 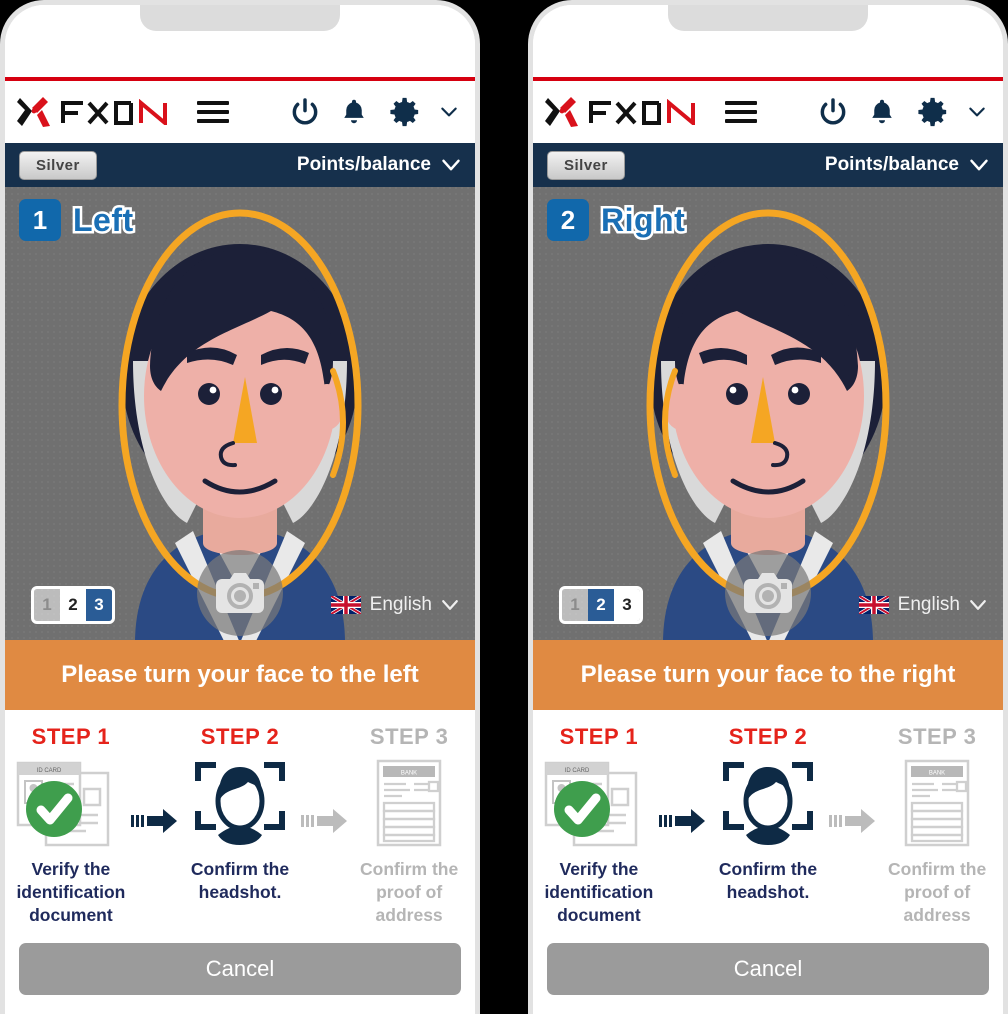 What do you see at coordinates (577, 771) in the screenshot?
I see `svg-text: ID CARD` at bounding box center [577, 771].